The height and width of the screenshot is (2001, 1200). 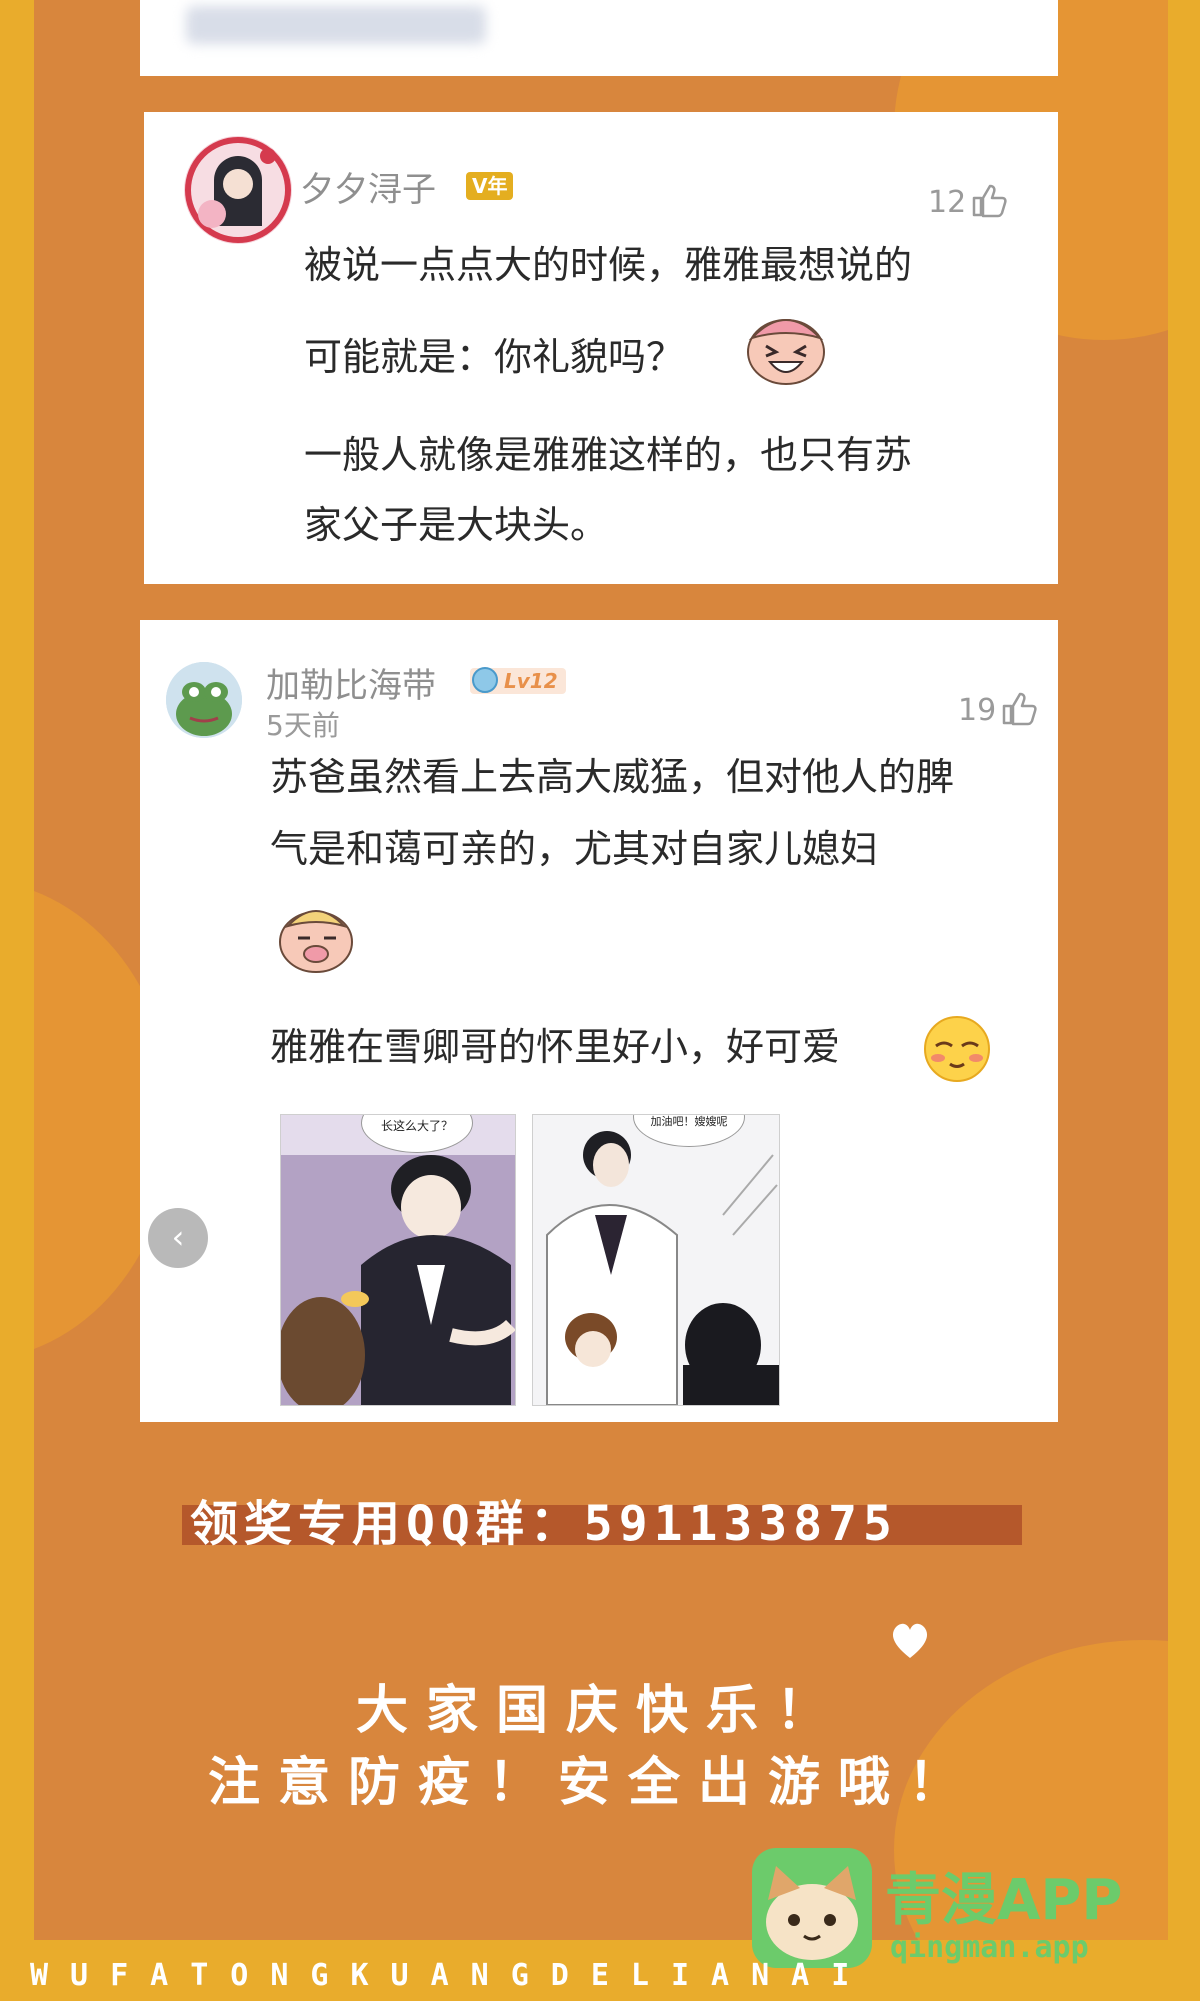 What do you see at coordinates (351, 682) in the screenshot?
I see `username: 加勒比海带` at bounding box center [351, 682].